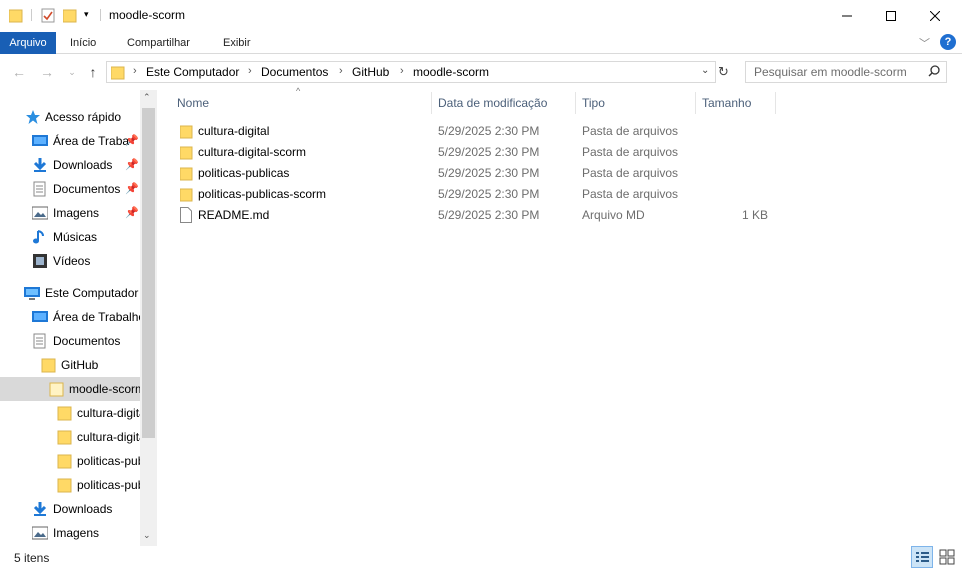 This screenshot has width=962, height=570. What do you see at coordinates (262, 194) in the screenshot?
I see `file-name: politicas-publicas-scorm` at bounding box center [262, 194].